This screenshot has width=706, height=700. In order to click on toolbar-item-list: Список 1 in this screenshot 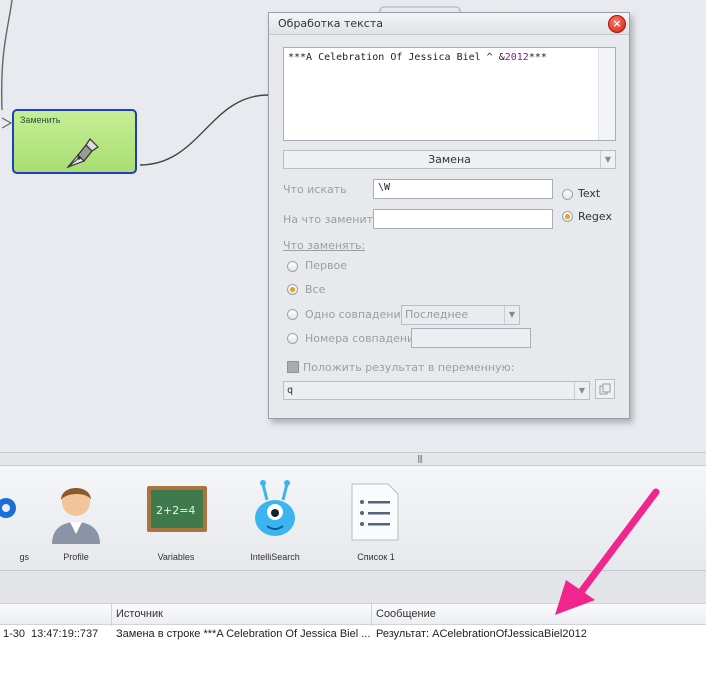, I will do `click(376, 517)`.